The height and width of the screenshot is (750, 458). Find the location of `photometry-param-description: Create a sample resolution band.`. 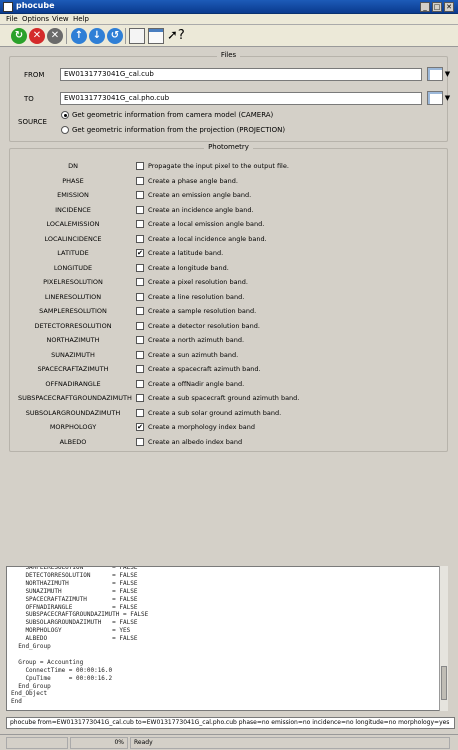

photometry-param-description: Create a sample resolution band. is located at coordinates (202, 311).